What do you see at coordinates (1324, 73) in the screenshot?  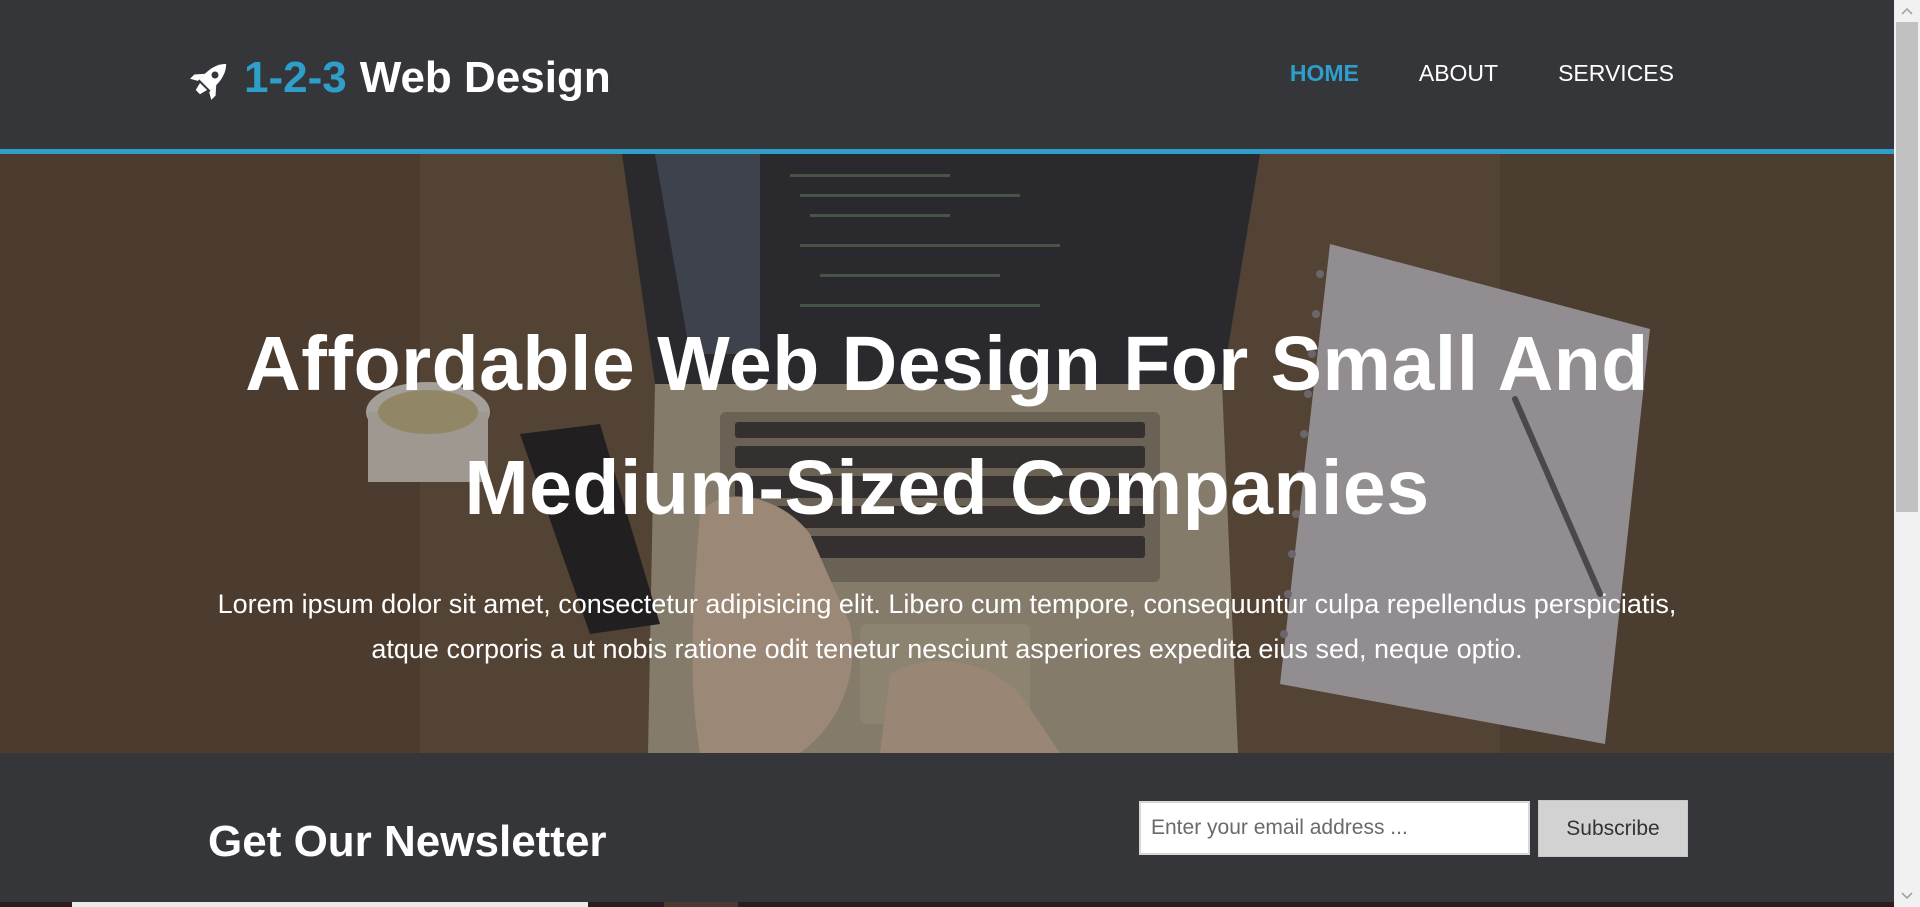 I see `nav-home-link: HOME` at bounding box center [1324, 73].